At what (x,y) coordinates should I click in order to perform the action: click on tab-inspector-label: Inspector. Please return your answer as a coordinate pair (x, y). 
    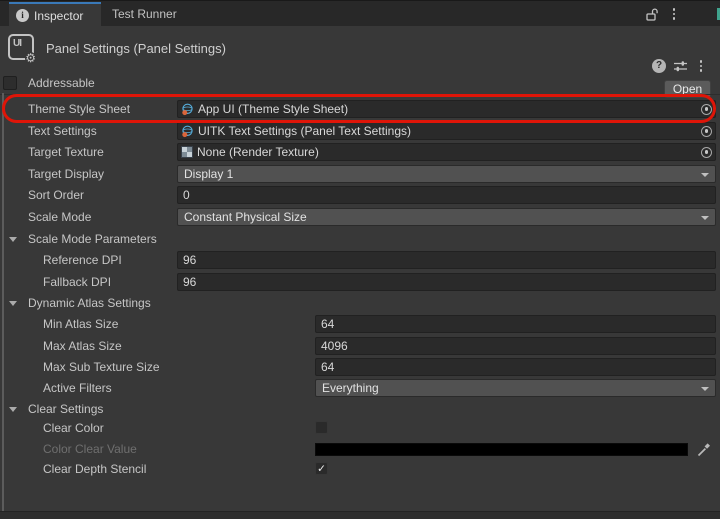
    Looking at the image, I should click on (59, 15).